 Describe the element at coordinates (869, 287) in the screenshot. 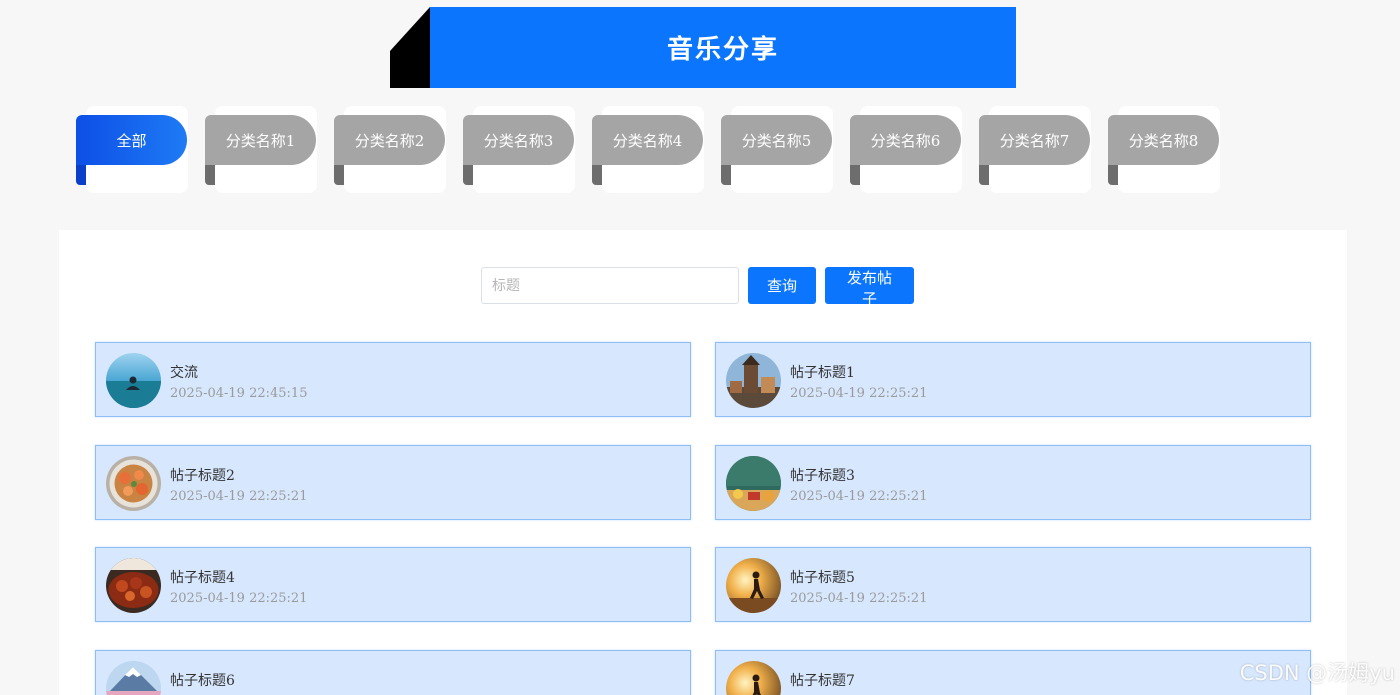

I see `publish-post-button: 发布帖子` at that location.